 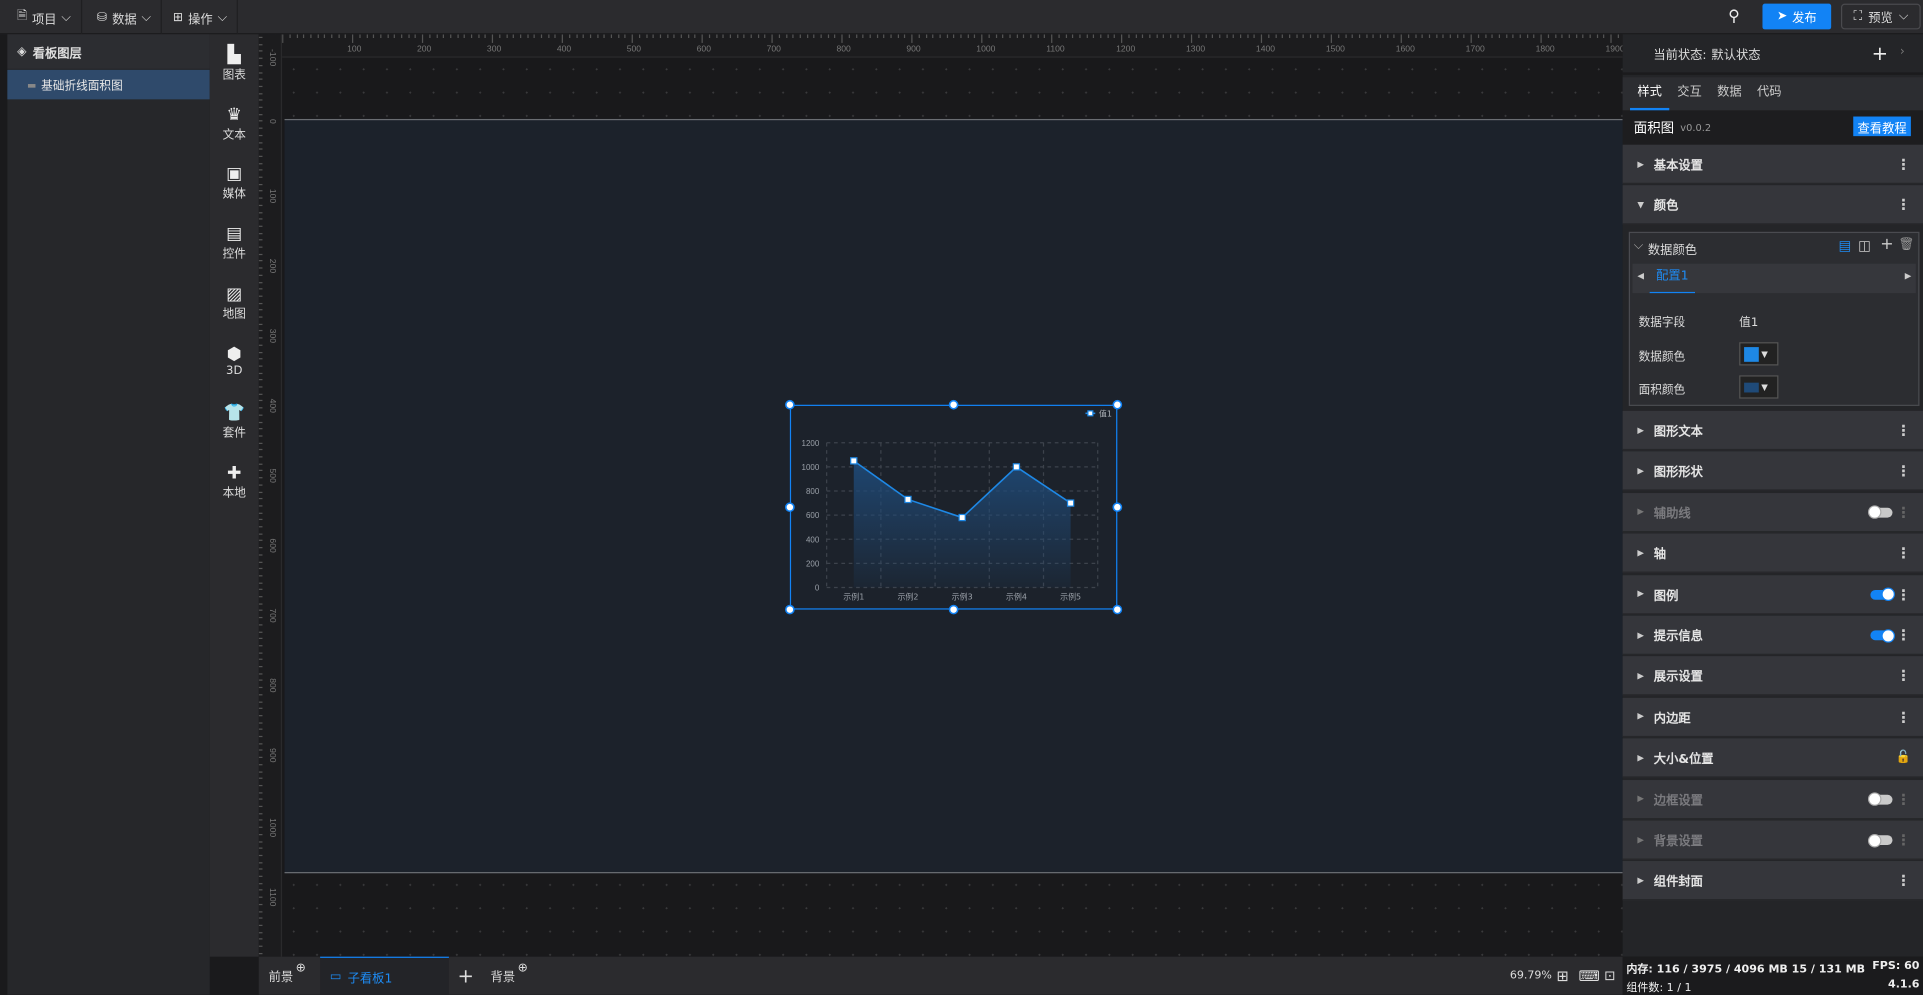 What do you see at coordinates (1772, 799) in the screenshot?
I see `section-panel-sections-9: ▶ 边框设置 ⋮` at bounding box center [1772, 799].